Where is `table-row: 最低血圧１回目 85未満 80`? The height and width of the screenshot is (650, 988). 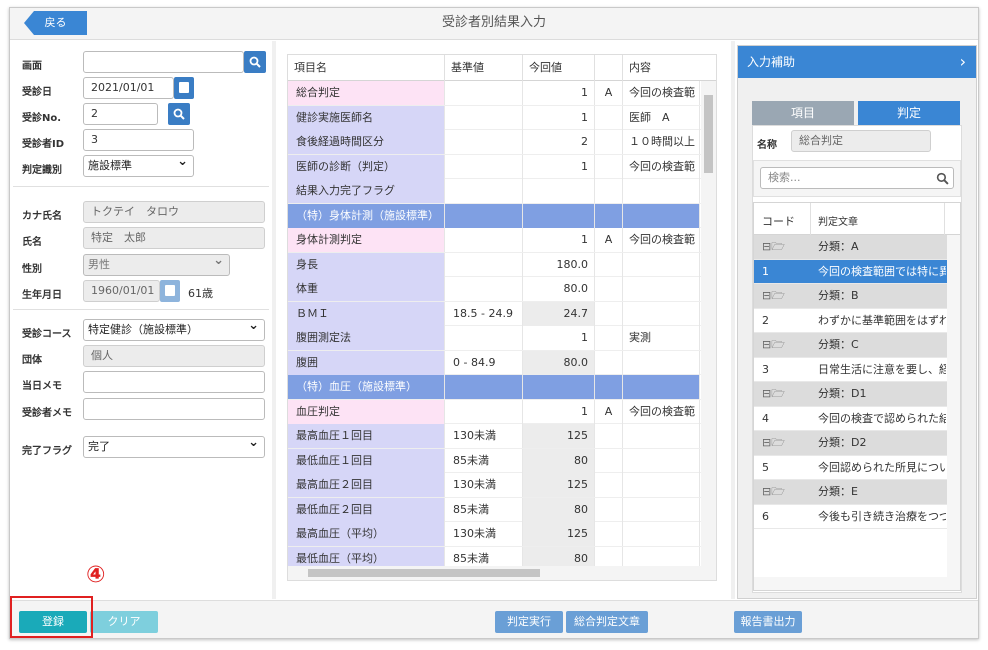 table-row: 最低血圧１回目 85未満 80 is located at coordinates (495, 460).